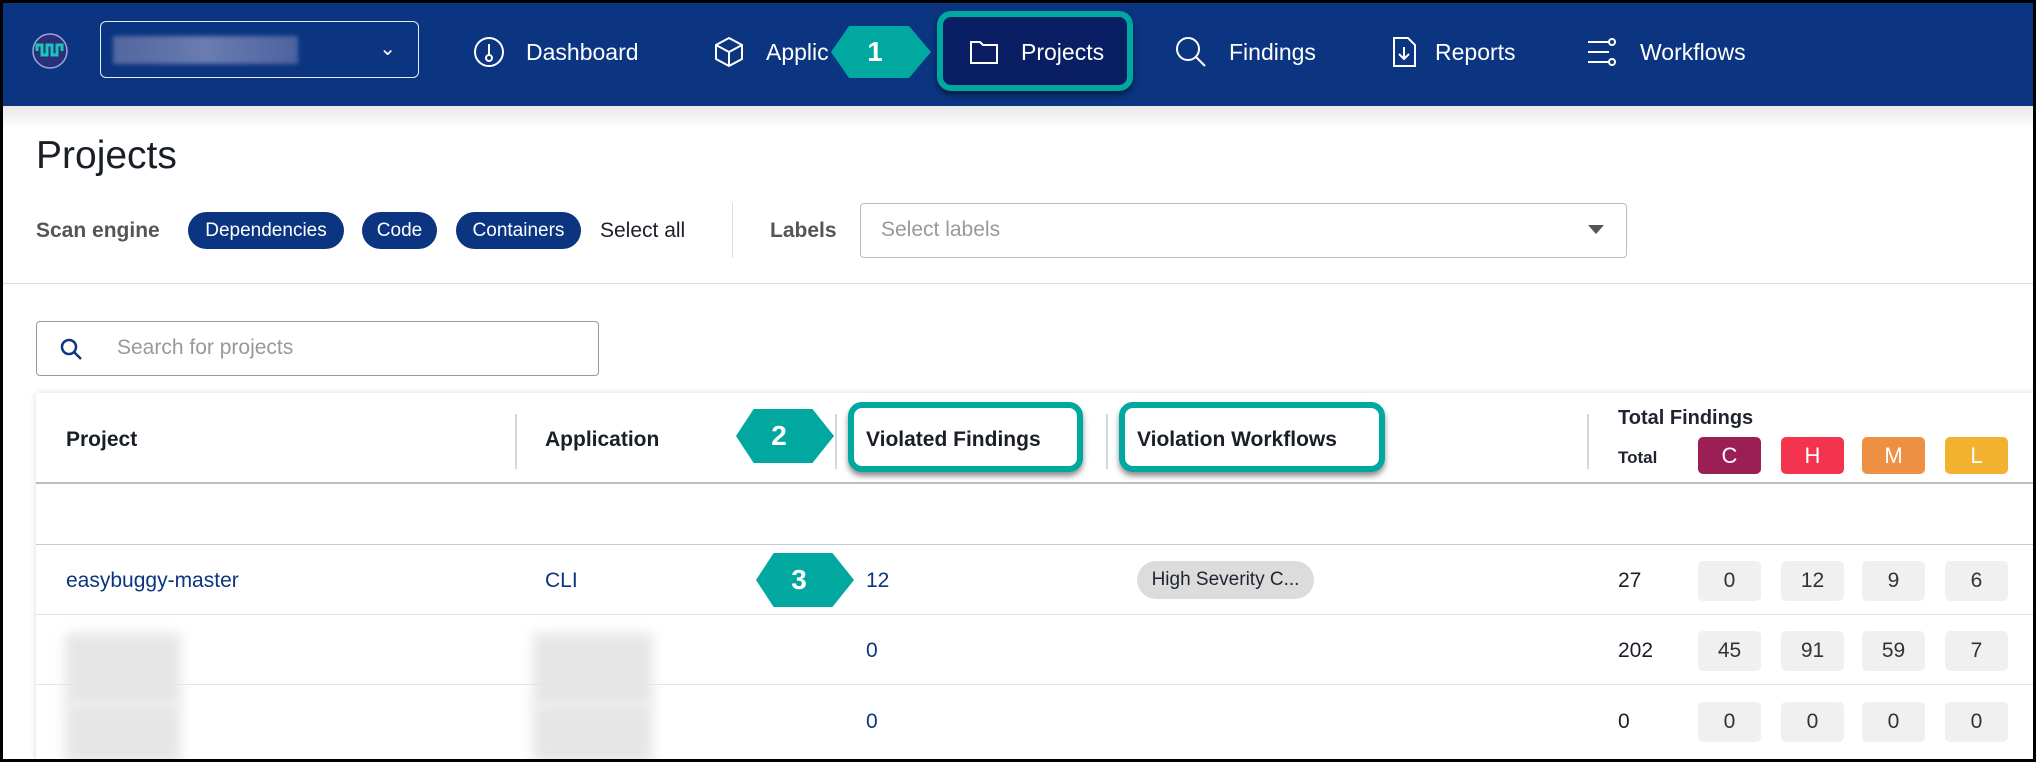 This screenshot has width=2036, height=762. I want to click on header-violated-findings: Violated Findings, so click(953, 440).